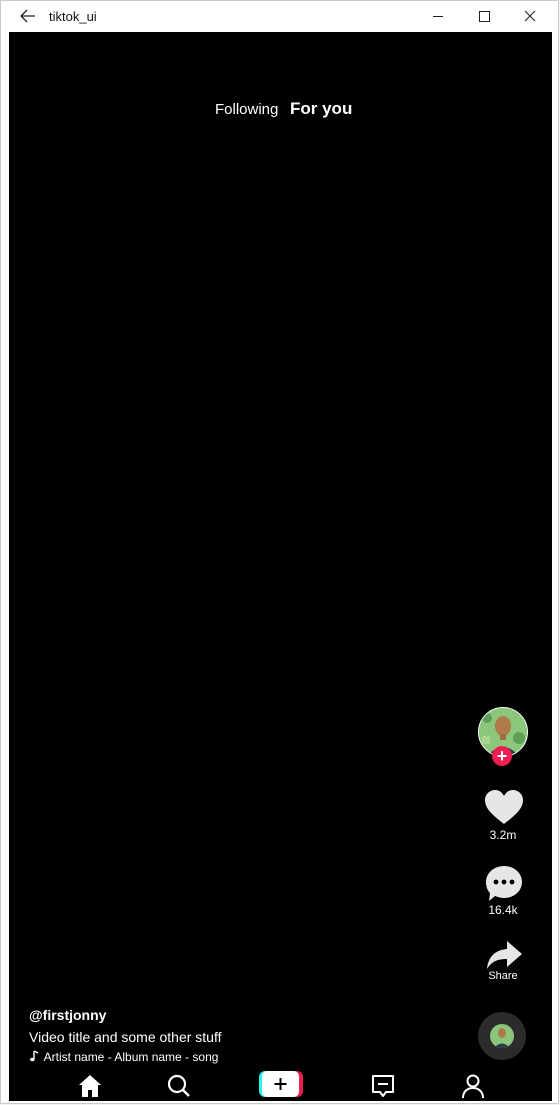 The image size is (560, 1105). What do you see at coordinates (125, 1037) in the screenshot?
I see `video-title: Video title and some other stuff` at bounding box center [125, 1037].